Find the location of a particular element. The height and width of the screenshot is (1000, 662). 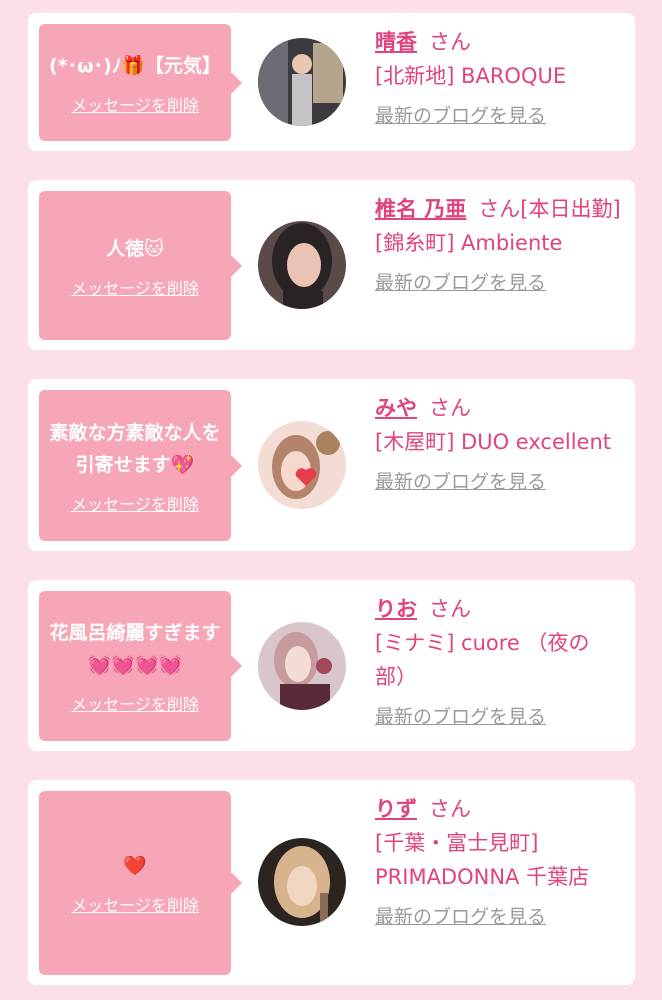

sender-name-link: みや is located at coordinates (396, 408).